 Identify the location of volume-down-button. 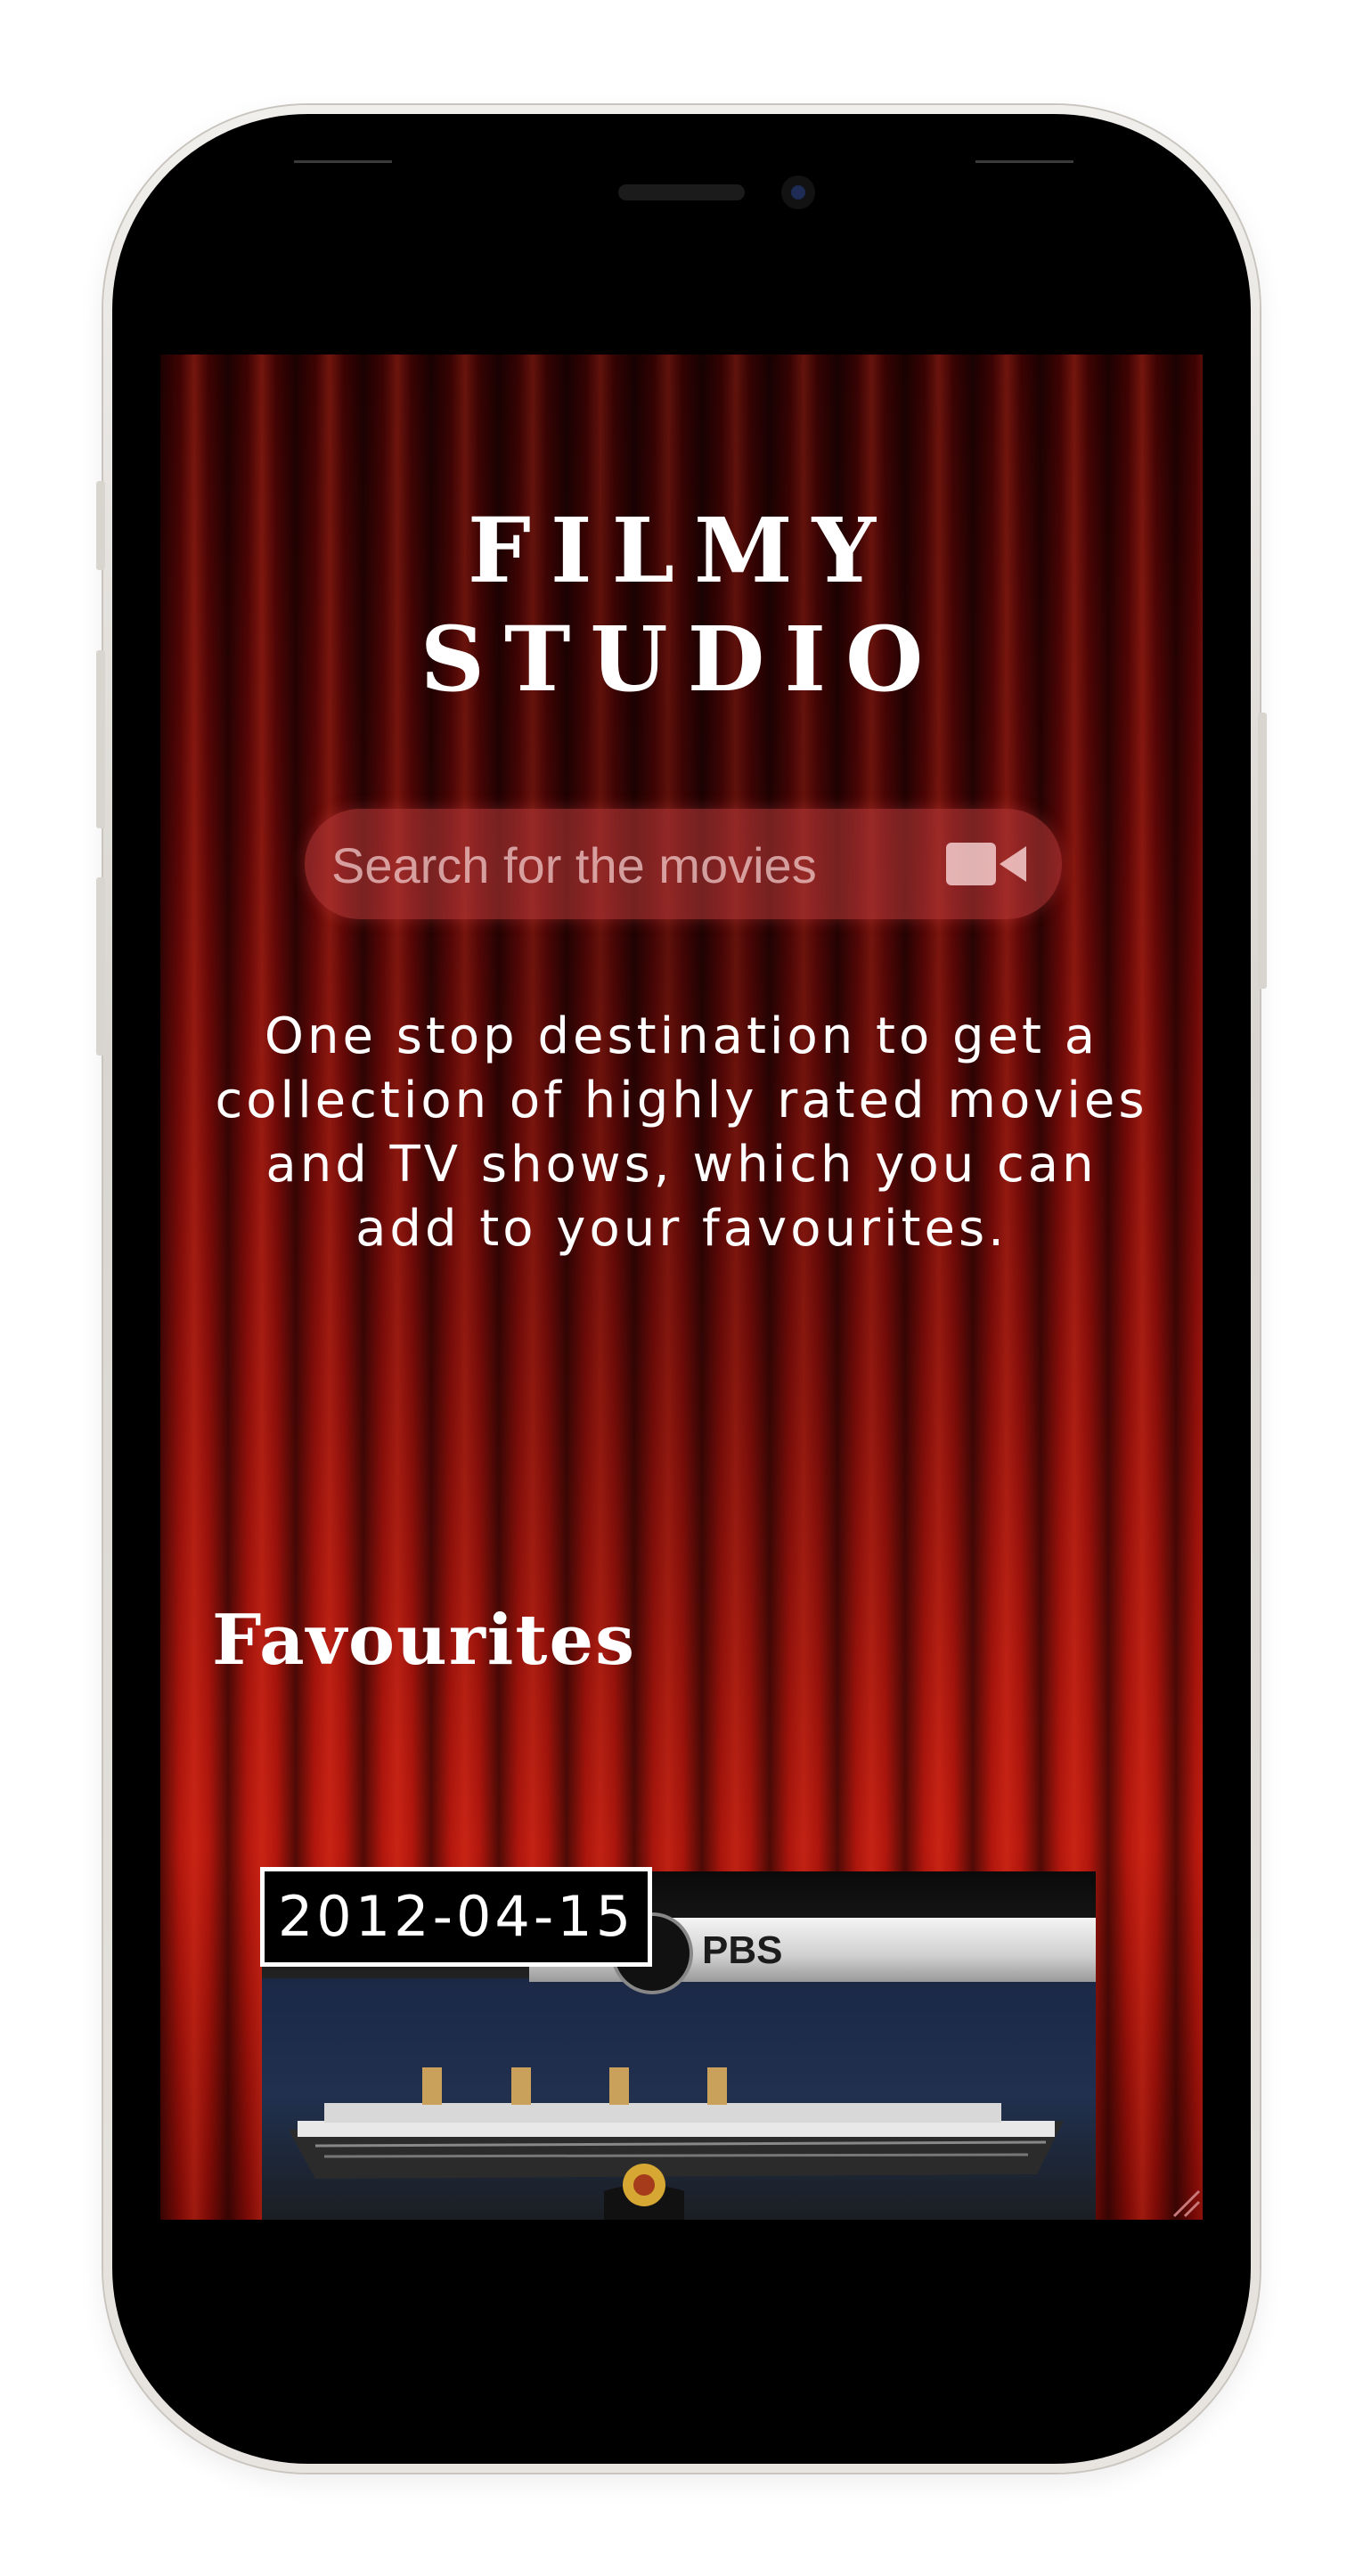
(101, 967).